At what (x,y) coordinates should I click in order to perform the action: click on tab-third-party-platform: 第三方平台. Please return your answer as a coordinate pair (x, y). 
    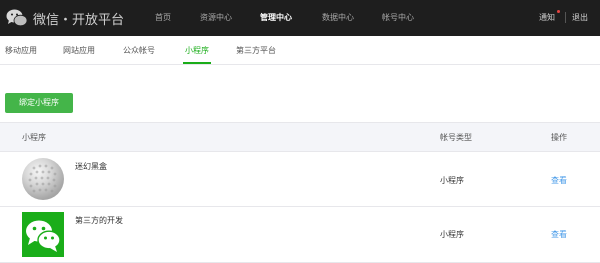
    Looking at the image, I should click on (256, 50).